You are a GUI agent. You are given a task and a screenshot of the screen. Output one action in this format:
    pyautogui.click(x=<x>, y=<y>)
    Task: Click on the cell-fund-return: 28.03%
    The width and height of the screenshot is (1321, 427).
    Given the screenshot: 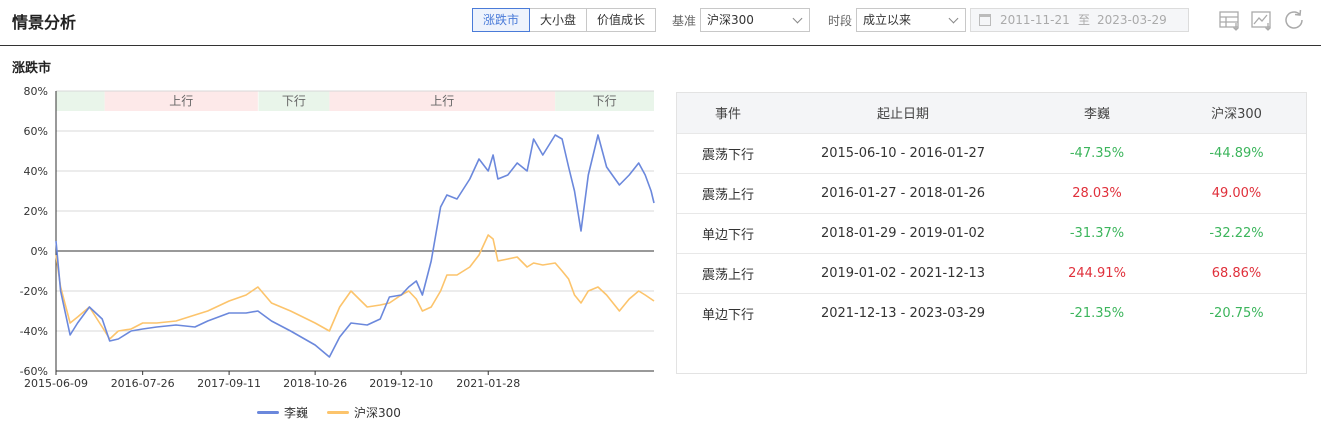 What is the action you would take?
    pyautogui.click(x=1097, y=193)
    